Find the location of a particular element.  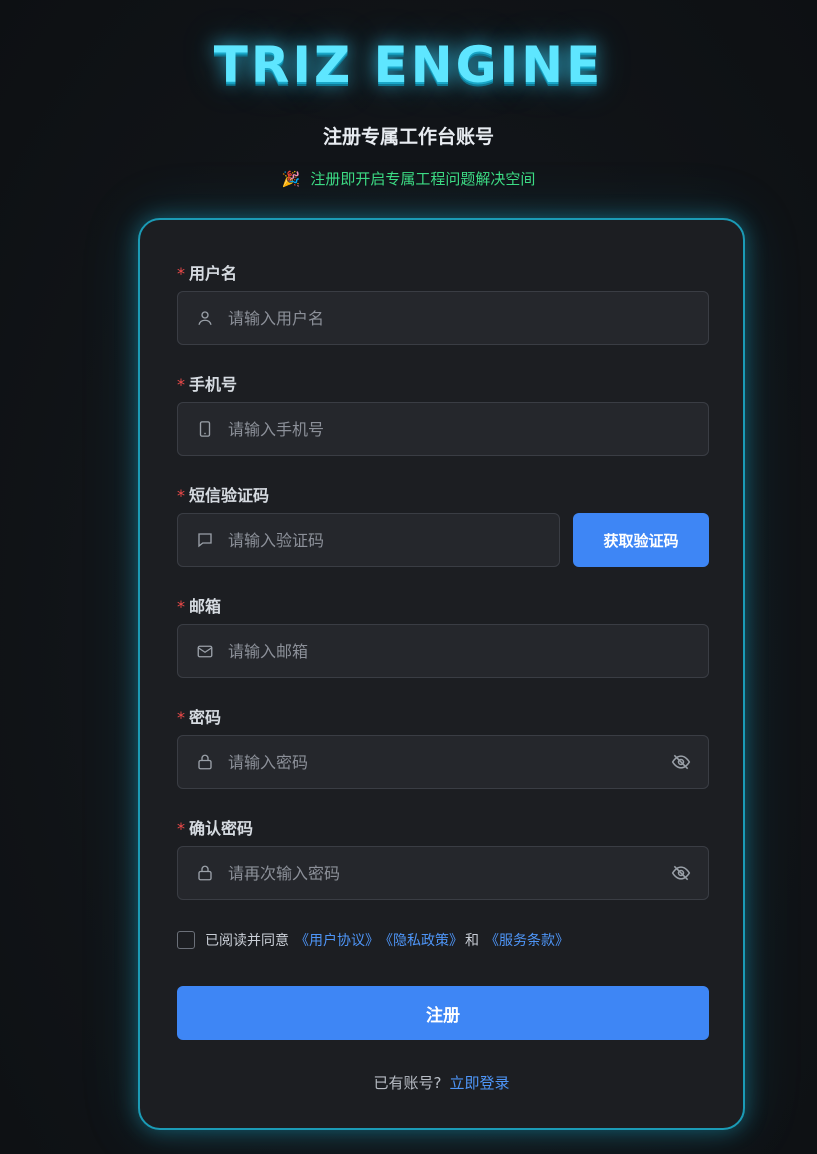

confirm-password-field is located at coordinates (443, 873).